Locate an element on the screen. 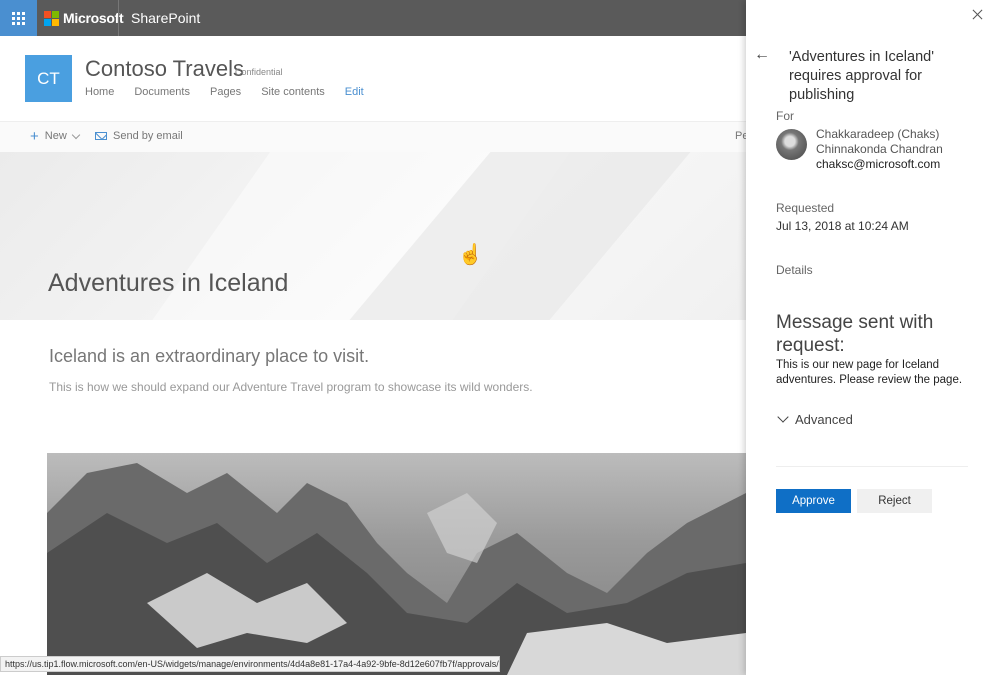 The height and width of the screenshot is (675, 999). site-classification-label: Confidential is located at coordinates (259, 72).